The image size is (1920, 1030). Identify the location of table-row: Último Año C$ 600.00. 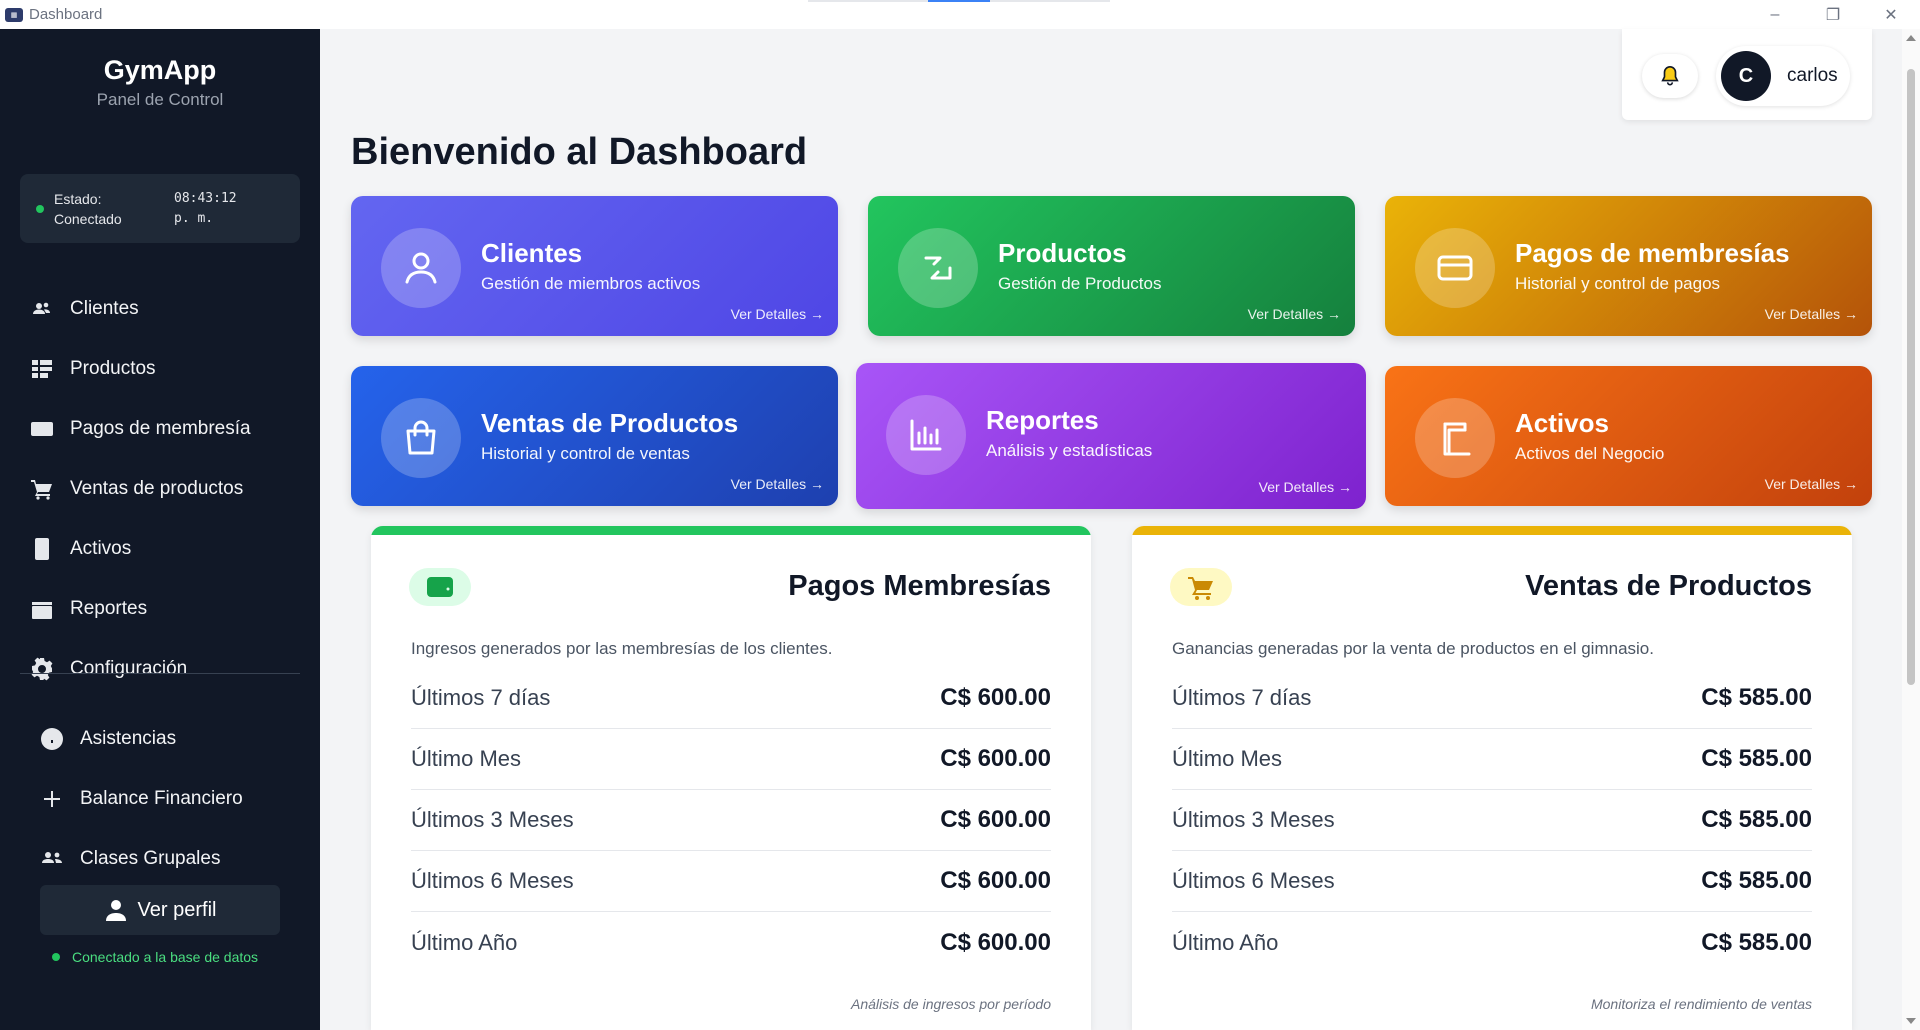
(731, 942).